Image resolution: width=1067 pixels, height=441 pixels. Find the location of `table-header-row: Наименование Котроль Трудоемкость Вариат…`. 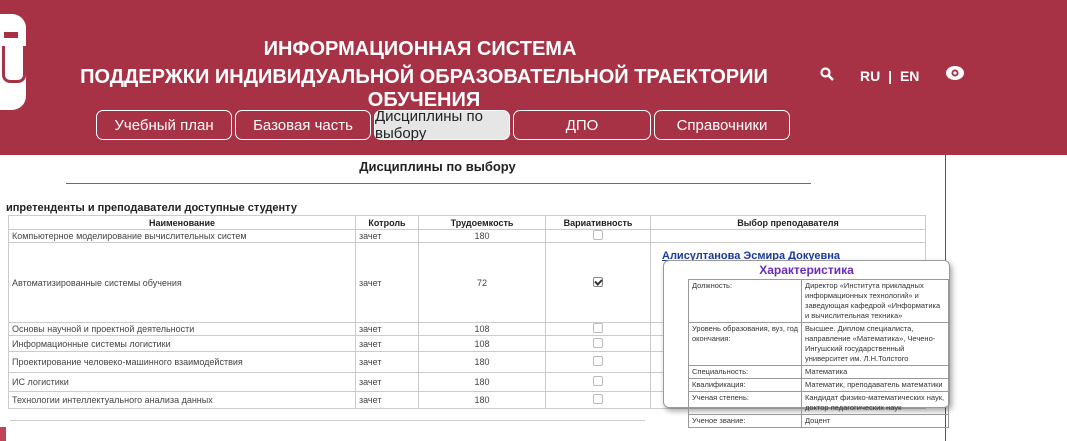

table-header-row: Наименование Котроль Трудоемкость Вариат… is located at coordinates (467, 222).